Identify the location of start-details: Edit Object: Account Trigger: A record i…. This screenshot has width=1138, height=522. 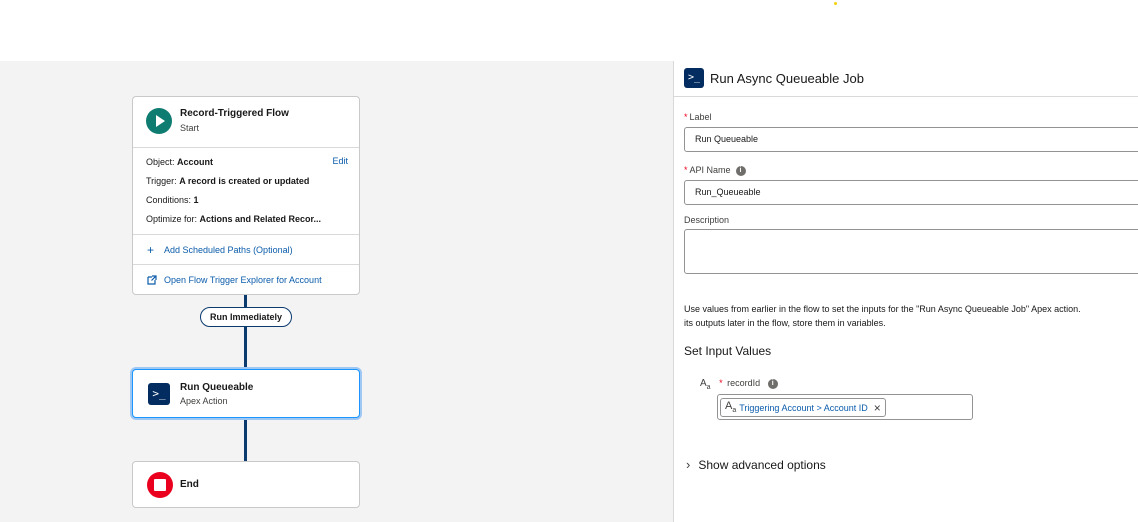
(246, 191).